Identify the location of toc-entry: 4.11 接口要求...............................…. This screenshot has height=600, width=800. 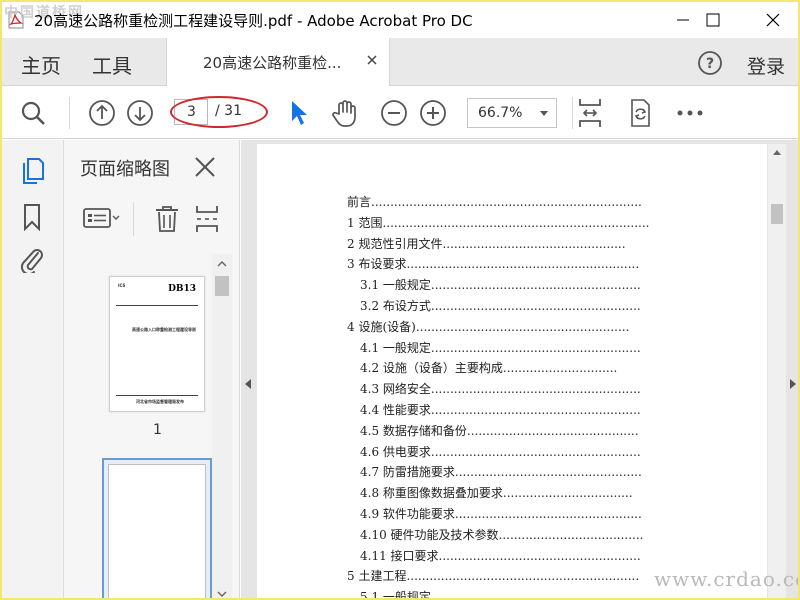
(500, 556).